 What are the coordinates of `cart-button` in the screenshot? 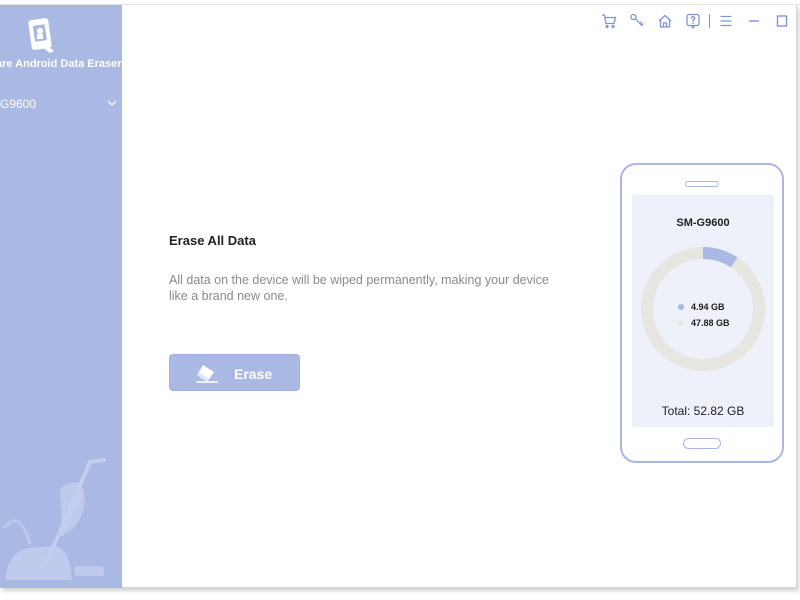 It's located at (609, 21).